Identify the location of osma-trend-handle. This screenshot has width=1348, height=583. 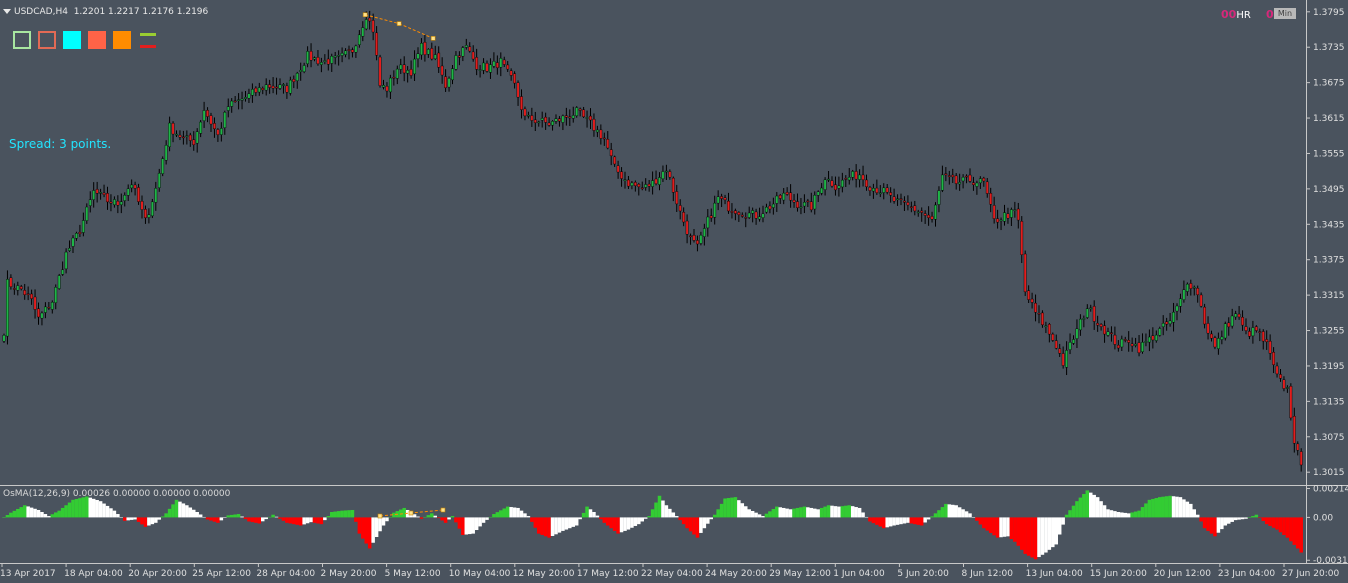
(443, 510).